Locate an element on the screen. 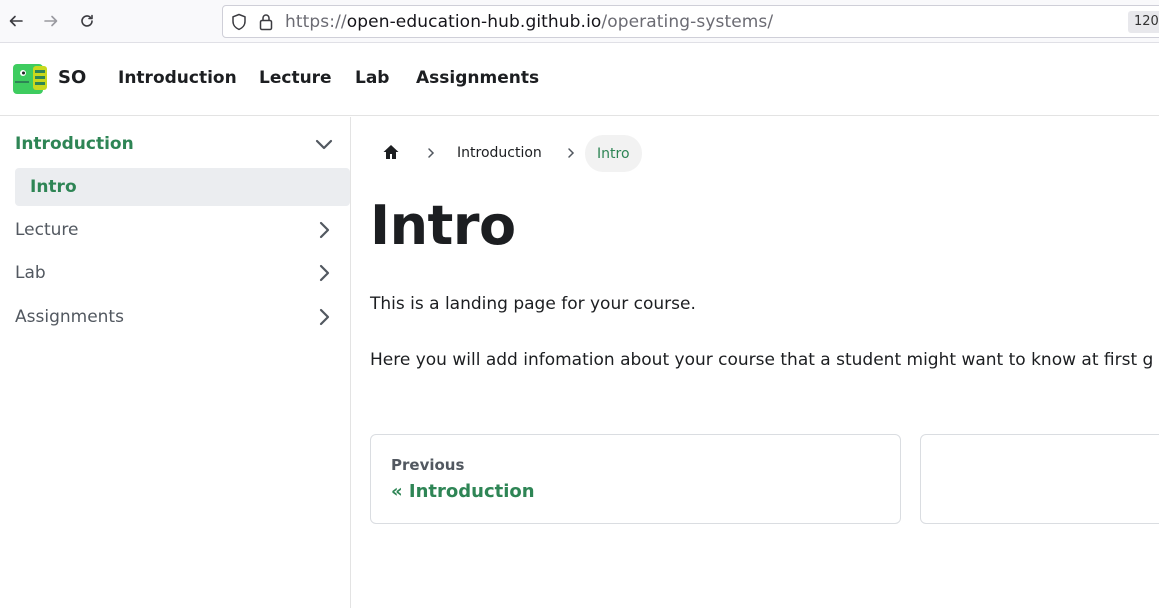  sidebar-item-label: Lecture is located at coordinates (47, 230).